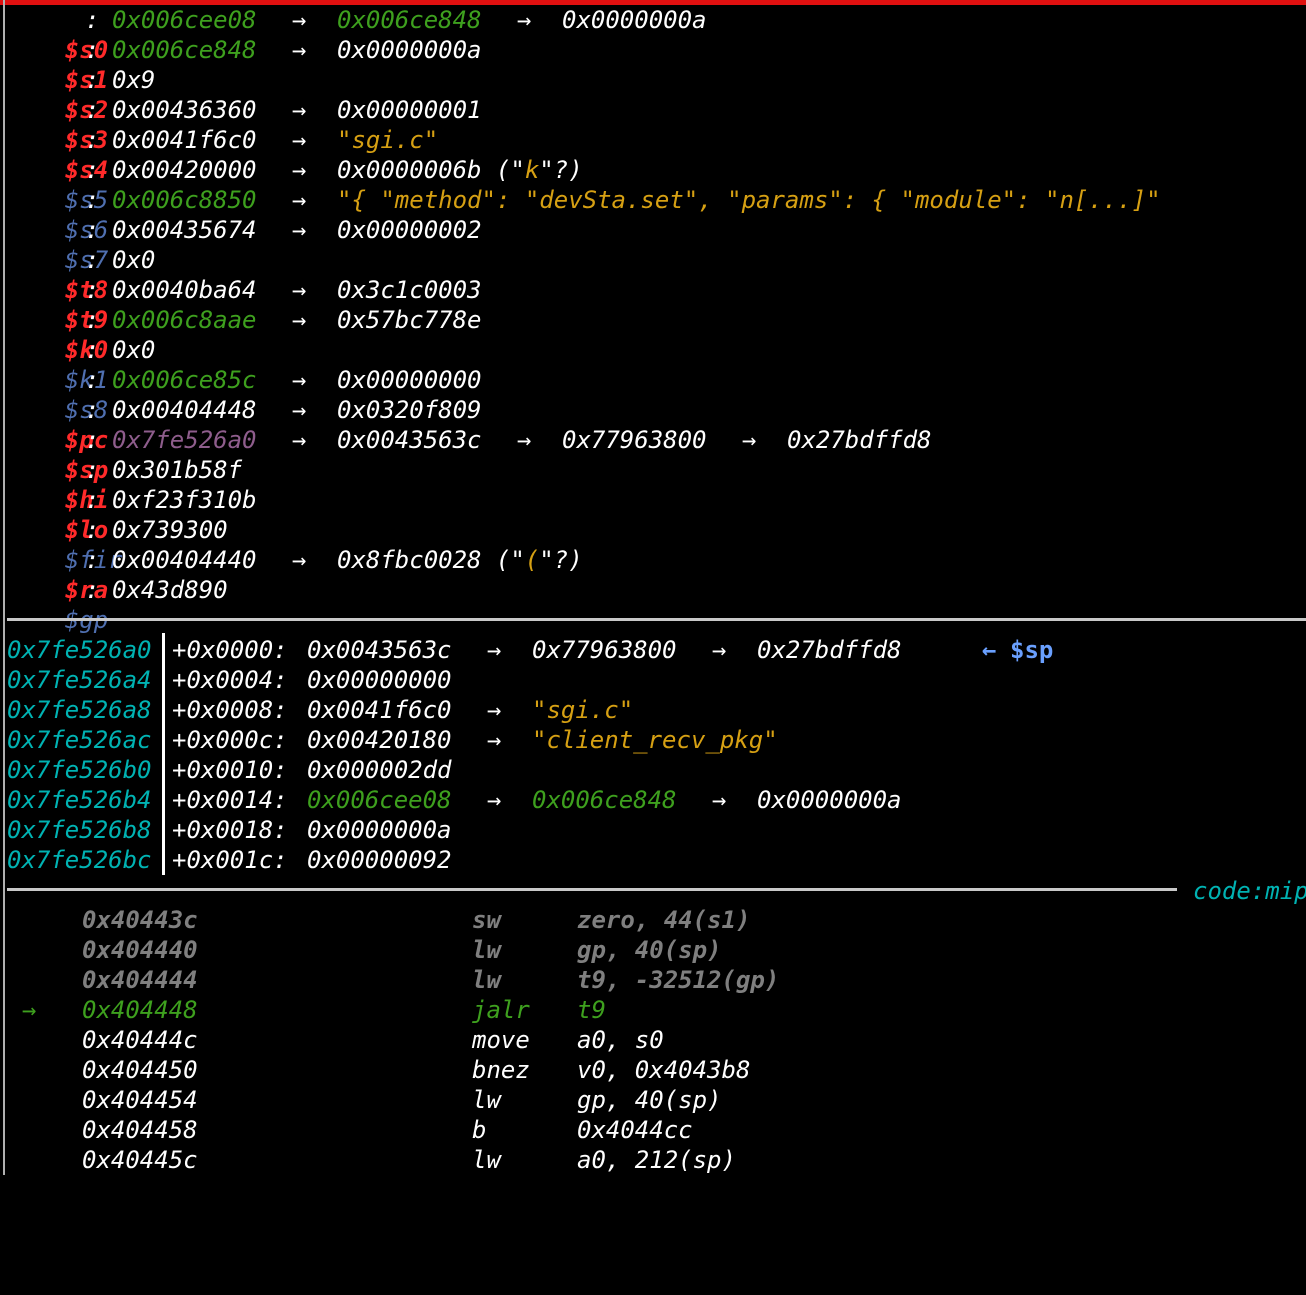  Describe the element at coordinates (409, 290) in the screenshot. I see `deref-value: 0x3c1c0003` at that location.